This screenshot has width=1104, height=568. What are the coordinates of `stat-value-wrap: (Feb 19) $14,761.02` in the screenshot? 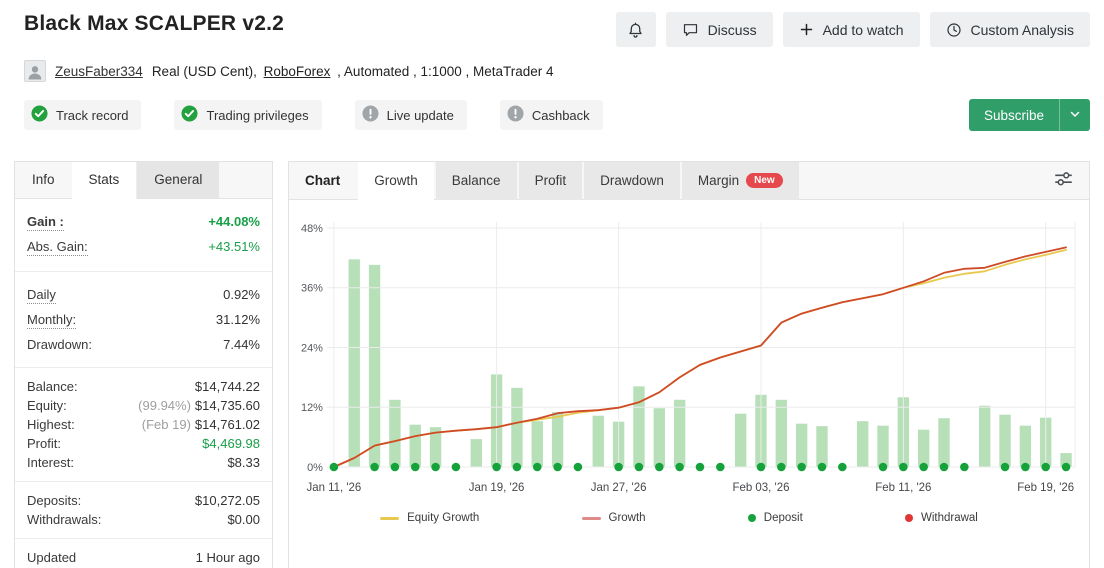 It's located at (201, 424).